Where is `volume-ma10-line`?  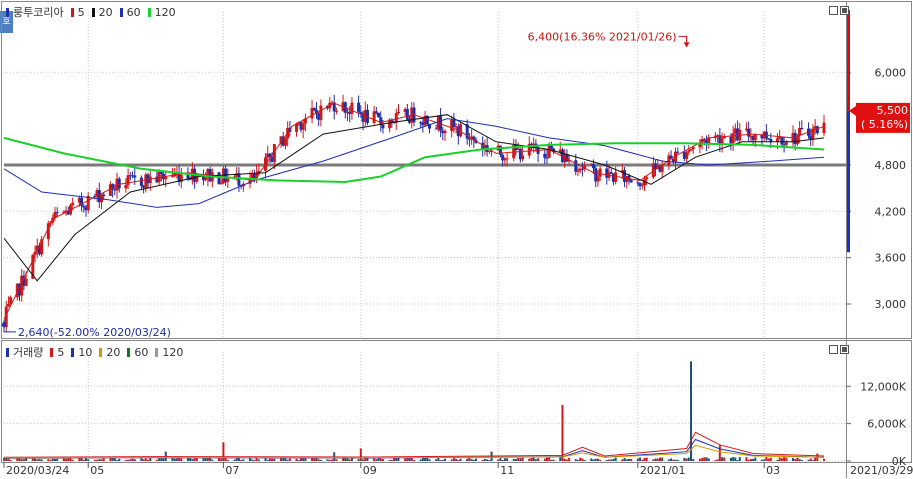
volume-ma10-line is located at coordinates (414, 448).